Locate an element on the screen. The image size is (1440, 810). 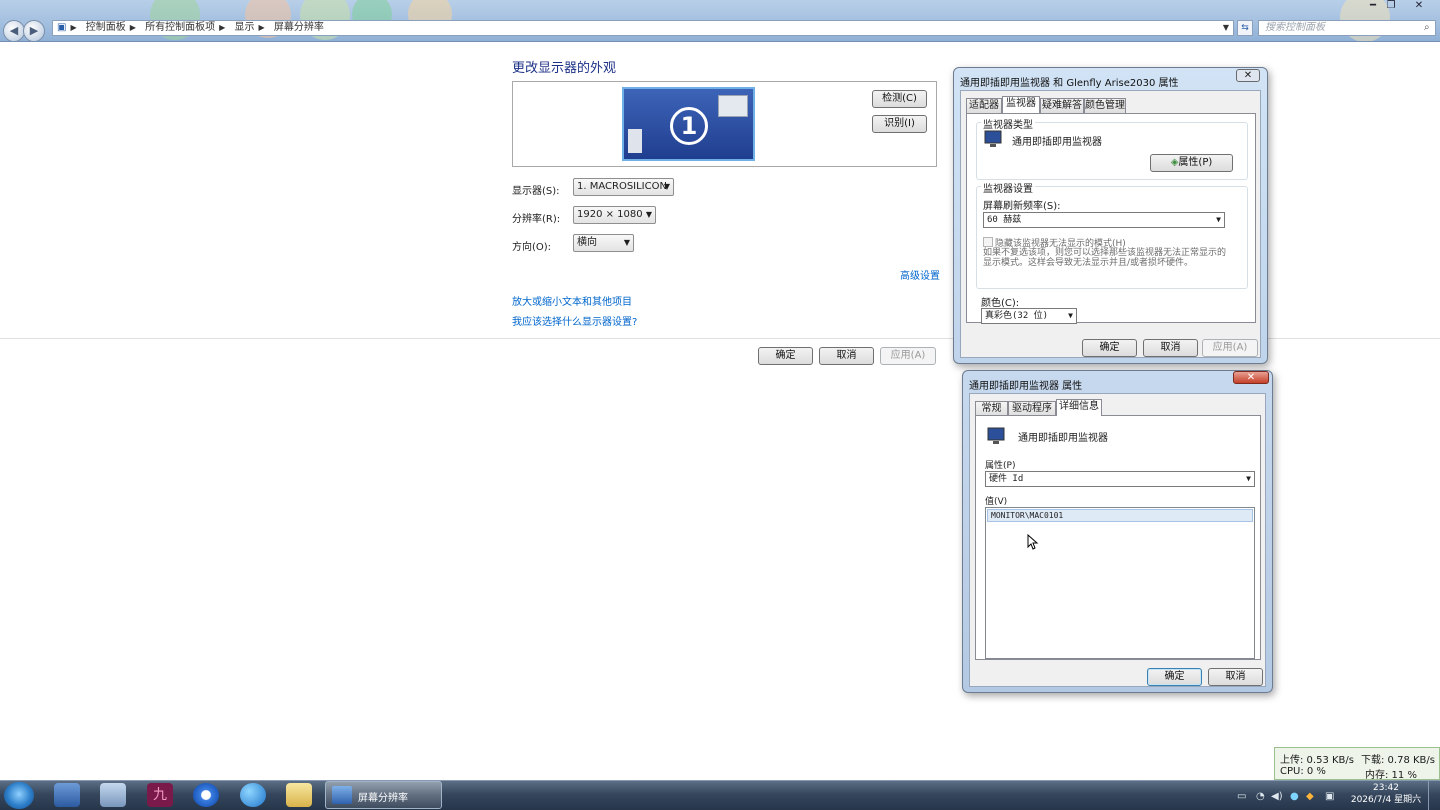
colors-label: 颜色(C): is located at coordinates (1000, 303).